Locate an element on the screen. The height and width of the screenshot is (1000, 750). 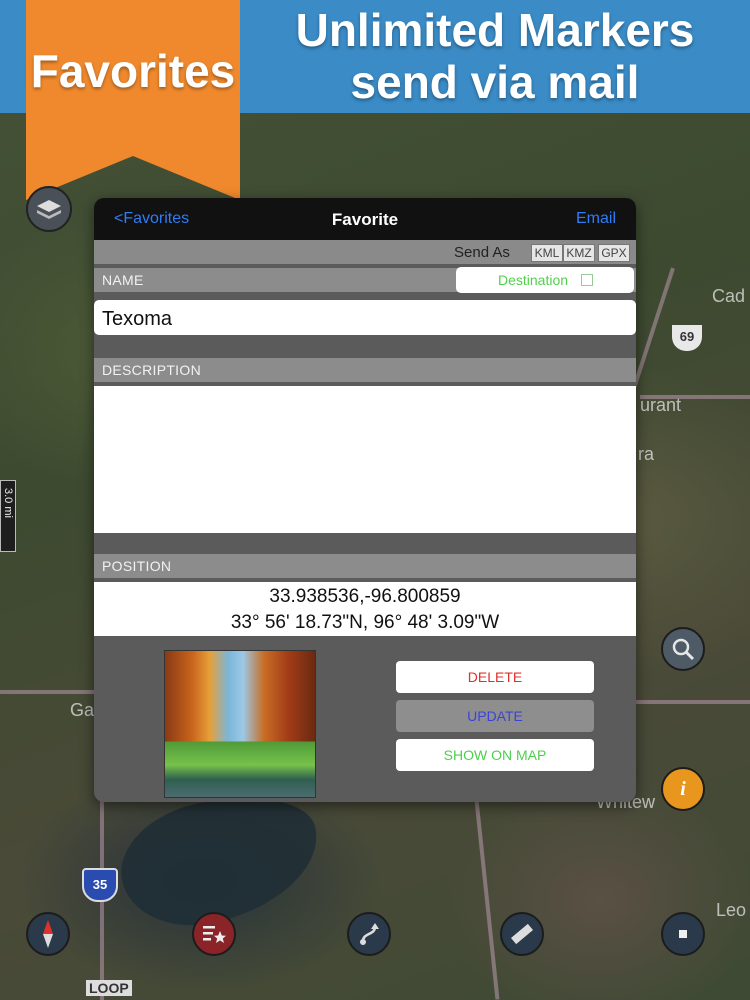
name-field: Texoma is located at coordinates (365, 317).